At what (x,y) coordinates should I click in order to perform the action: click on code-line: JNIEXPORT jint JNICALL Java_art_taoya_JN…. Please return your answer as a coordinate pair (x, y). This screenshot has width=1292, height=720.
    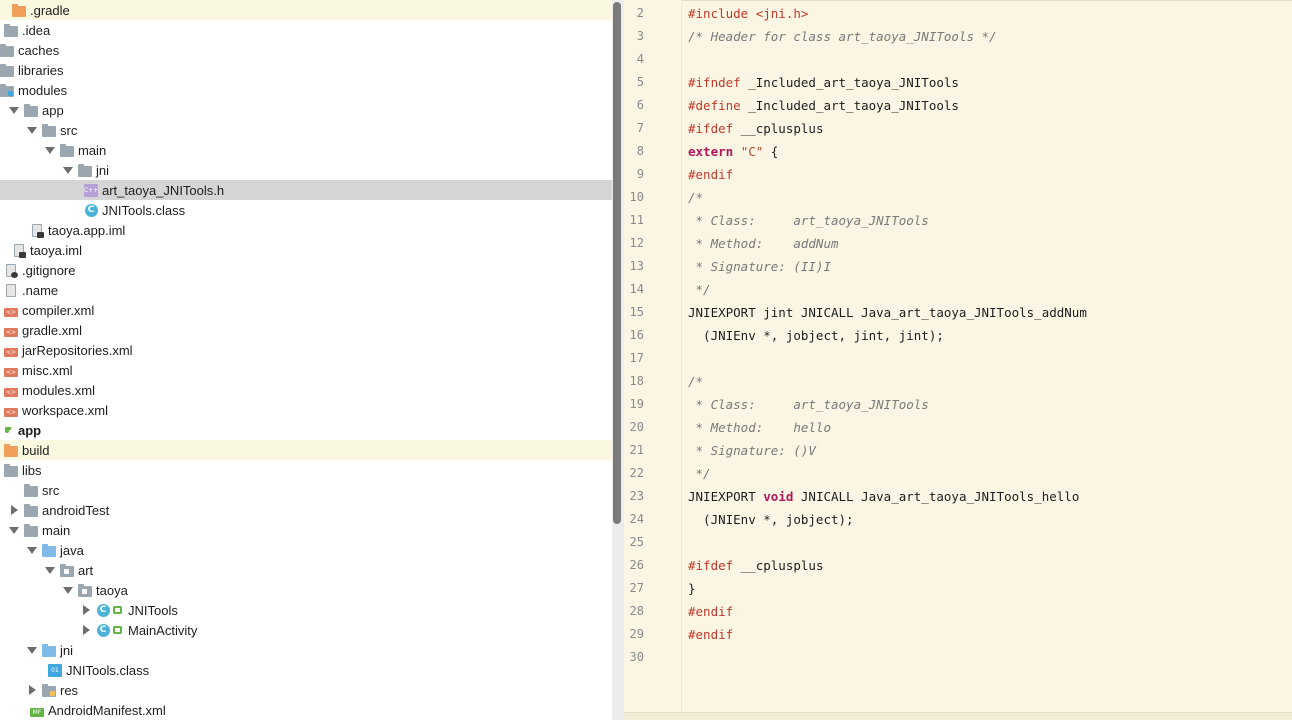
    Looking at the image, I should click on (887, 312).